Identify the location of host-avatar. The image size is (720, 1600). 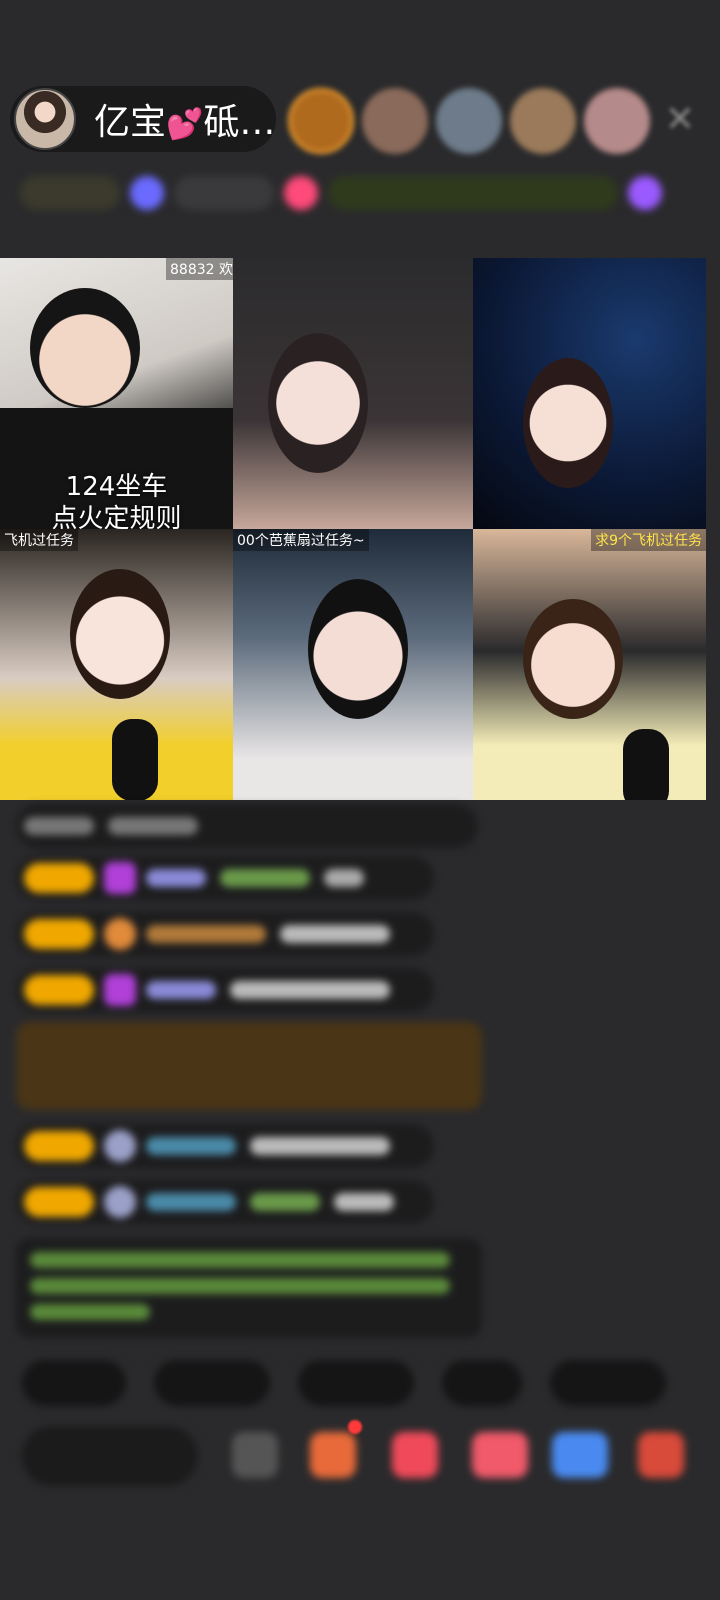
(45, 119).